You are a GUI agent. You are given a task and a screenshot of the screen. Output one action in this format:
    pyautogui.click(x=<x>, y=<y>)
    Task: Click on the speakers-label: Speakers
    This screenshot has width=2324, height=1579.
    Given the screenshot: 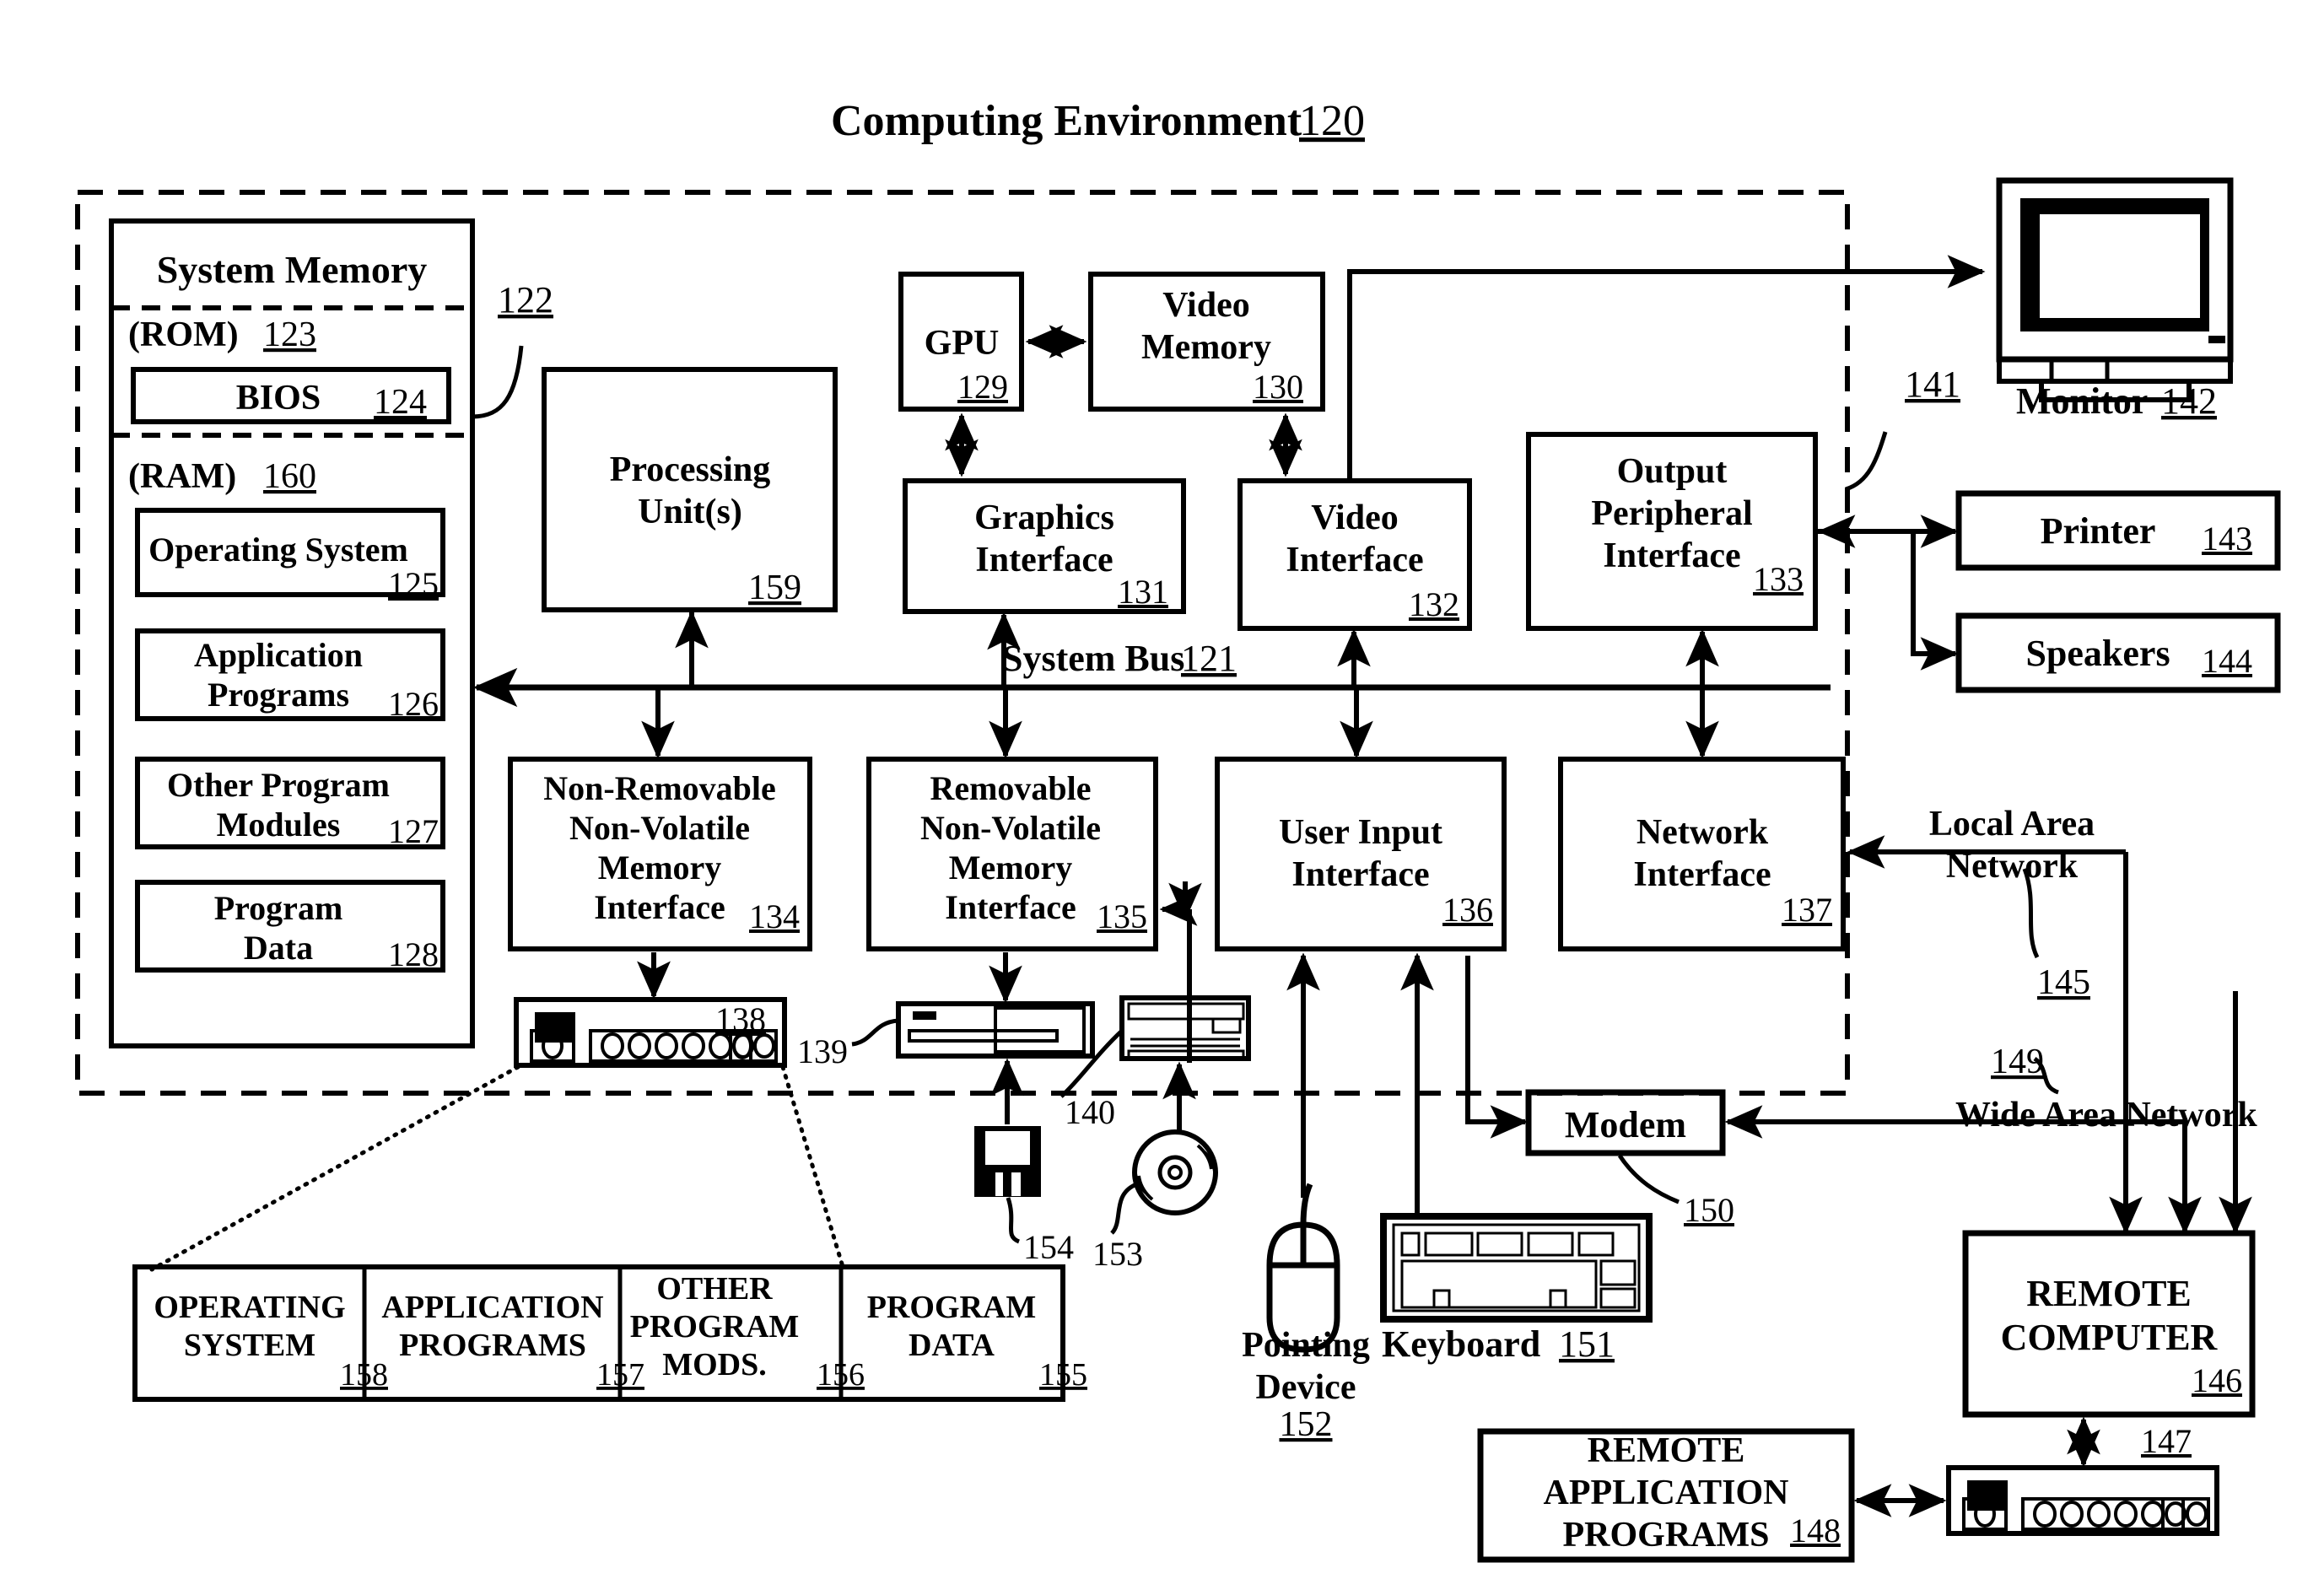 What is the action you would take?
    pyautogui.click(x=2097, y=653)
    